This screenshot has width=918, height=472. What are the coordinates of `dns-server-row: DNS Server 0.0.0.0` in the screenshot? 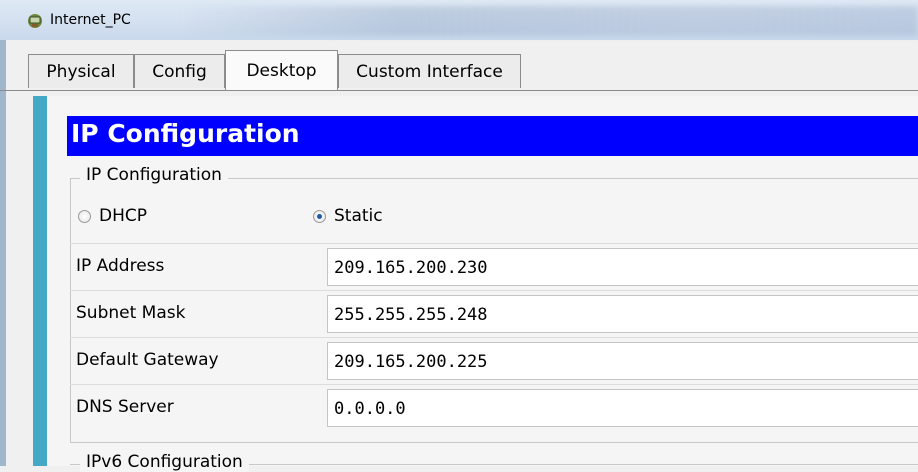 It's located at (494, 408).